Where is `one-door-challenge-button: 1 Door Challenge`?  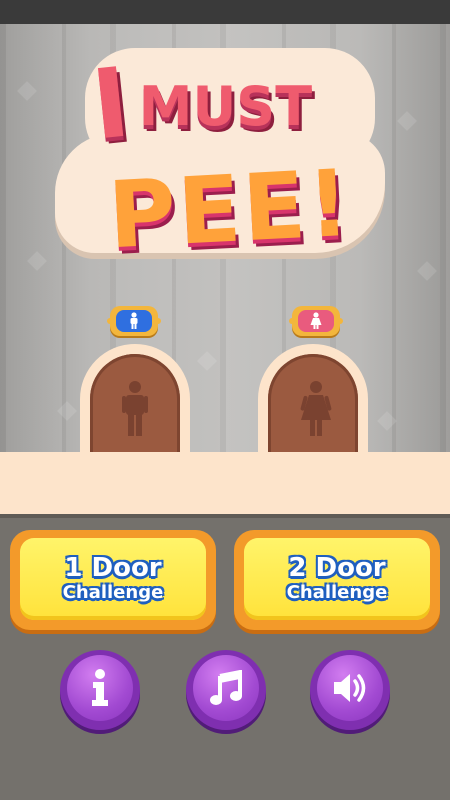
one-door-challenge-button: 1 Door Challenge is located at coordinates (113, 580).